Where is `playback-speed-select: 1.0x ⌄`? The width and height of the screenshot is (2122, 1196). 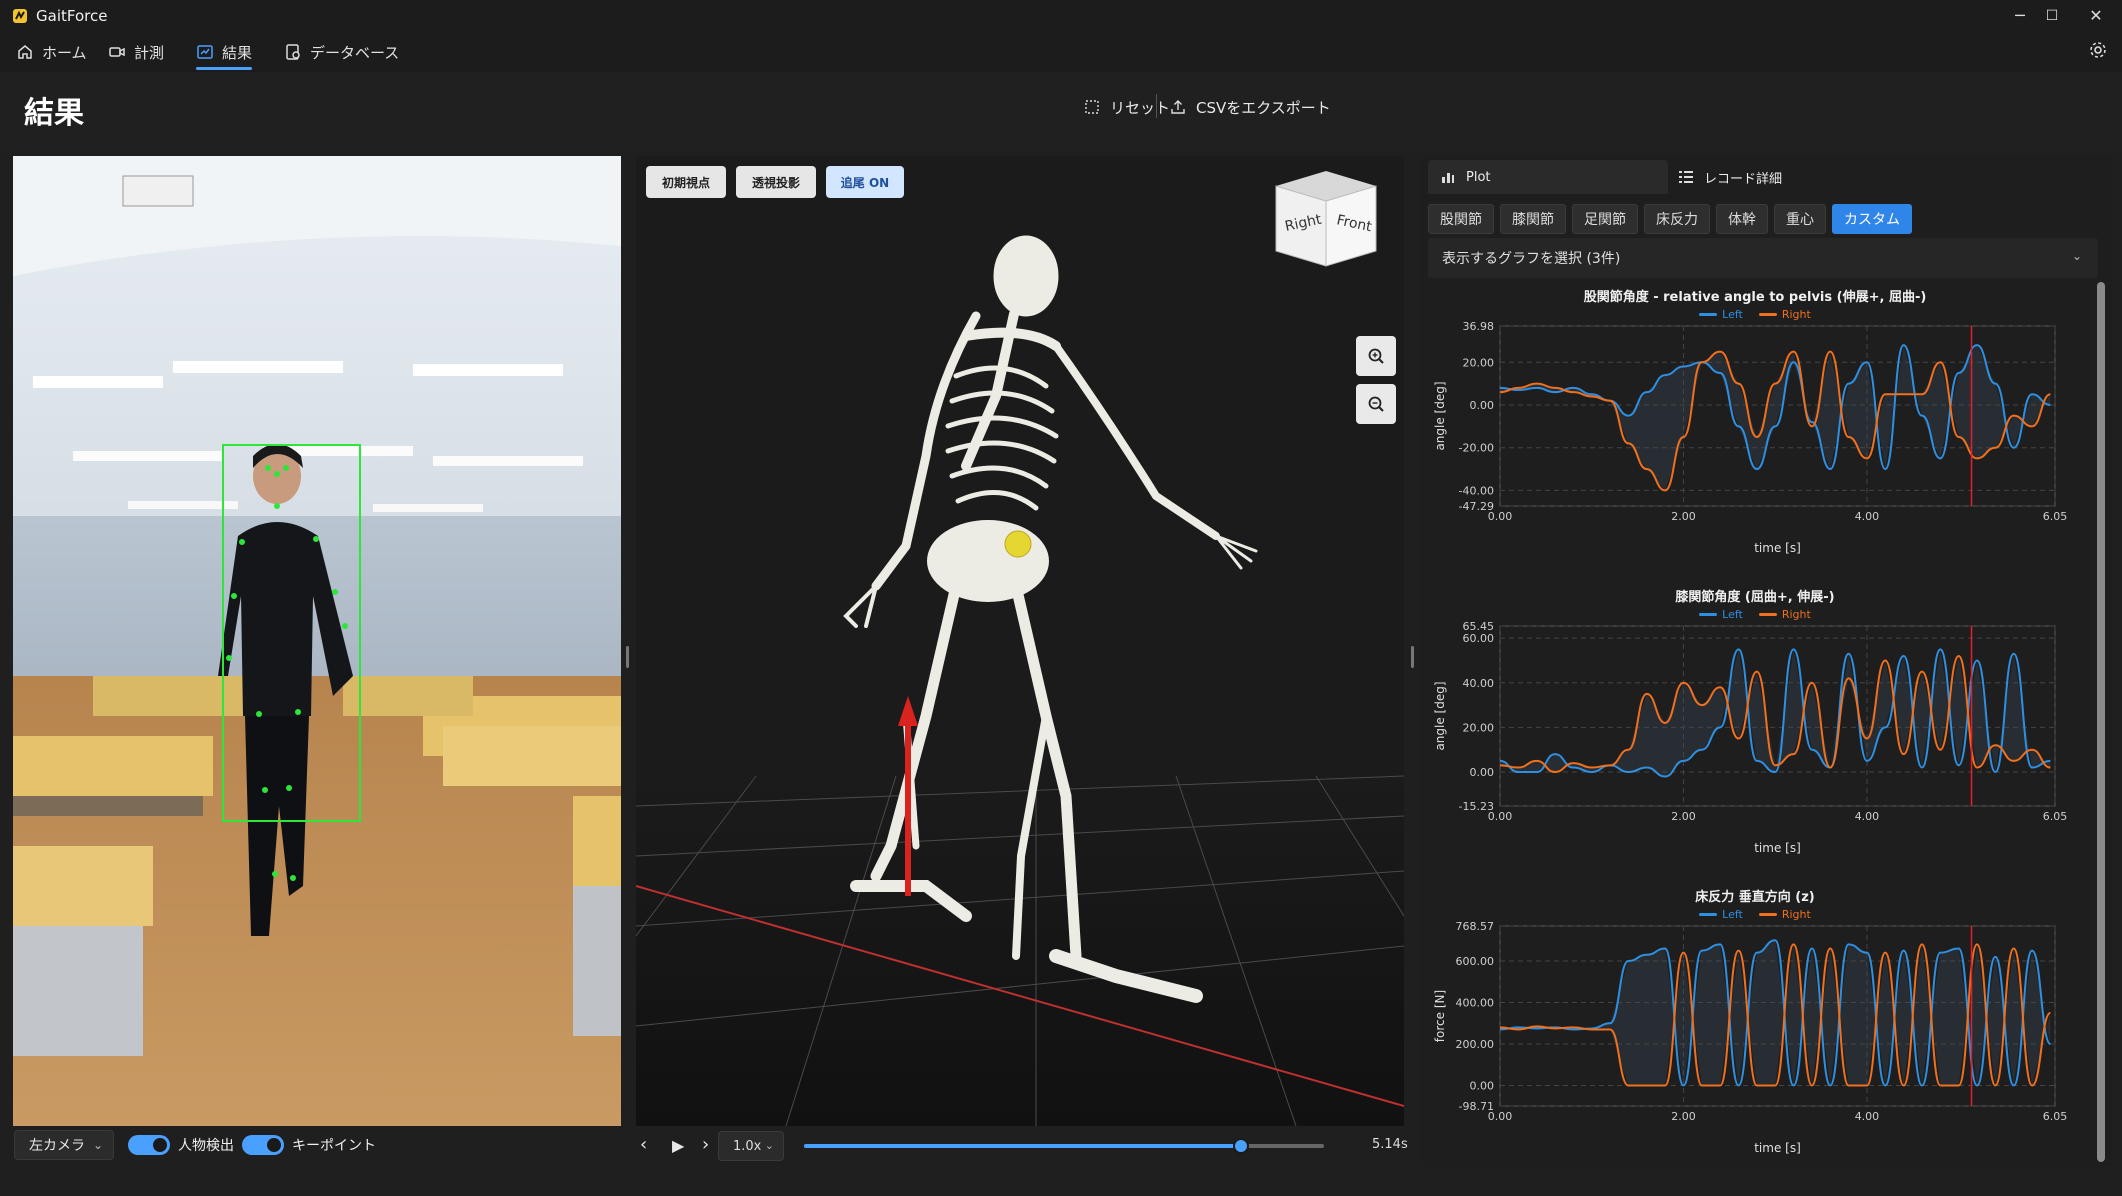
playback-speed-select: 1.0x ⌄ is located at coordinates (751, 1146).